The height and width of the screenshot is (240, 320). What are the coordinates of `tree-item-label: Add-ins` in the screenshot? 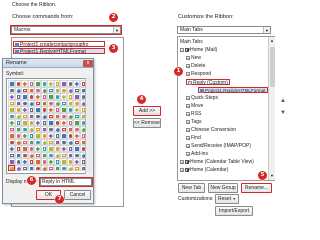 It's located at (199, 154).